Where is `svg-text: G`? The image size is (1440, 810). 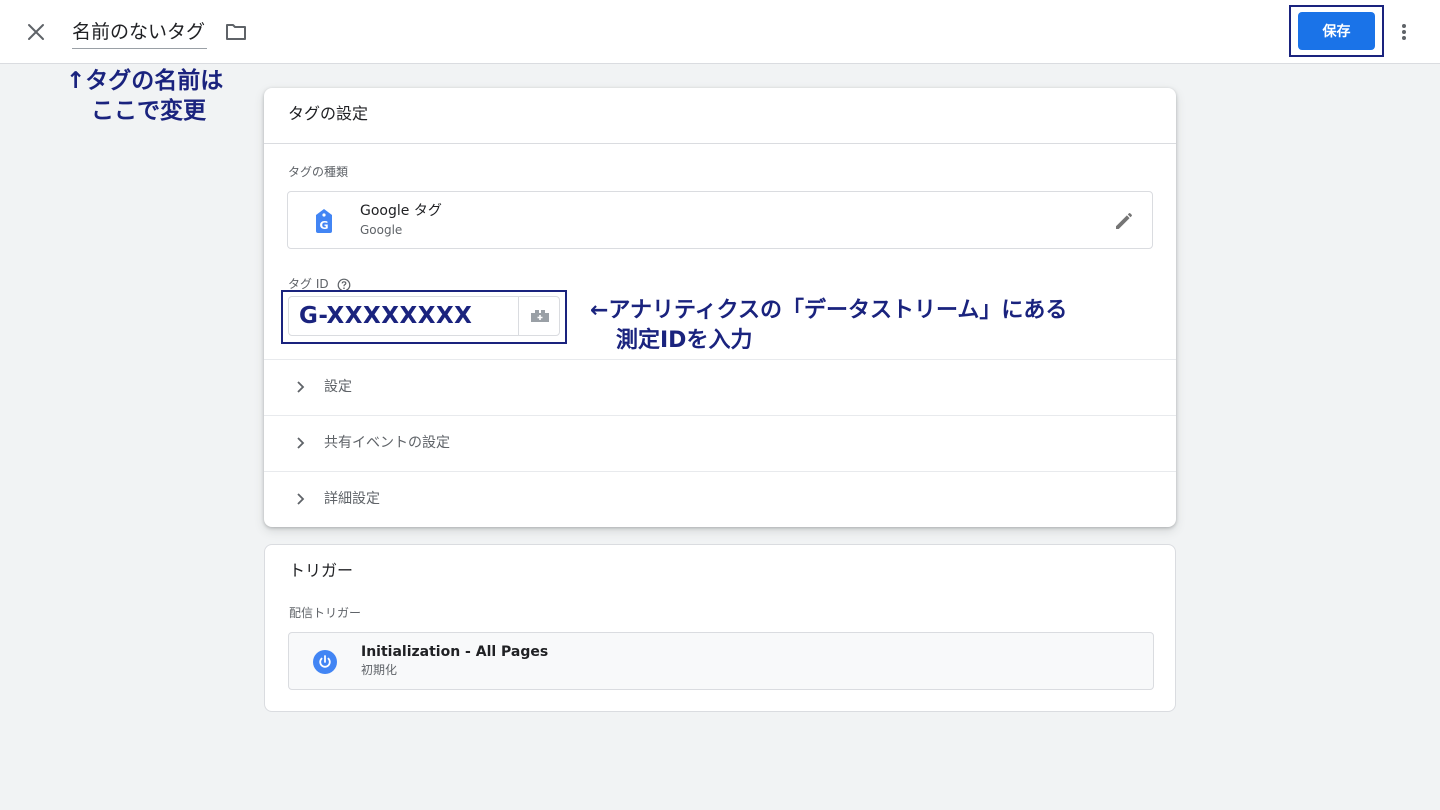
svg-text: G is located at coordinates (323, 225).